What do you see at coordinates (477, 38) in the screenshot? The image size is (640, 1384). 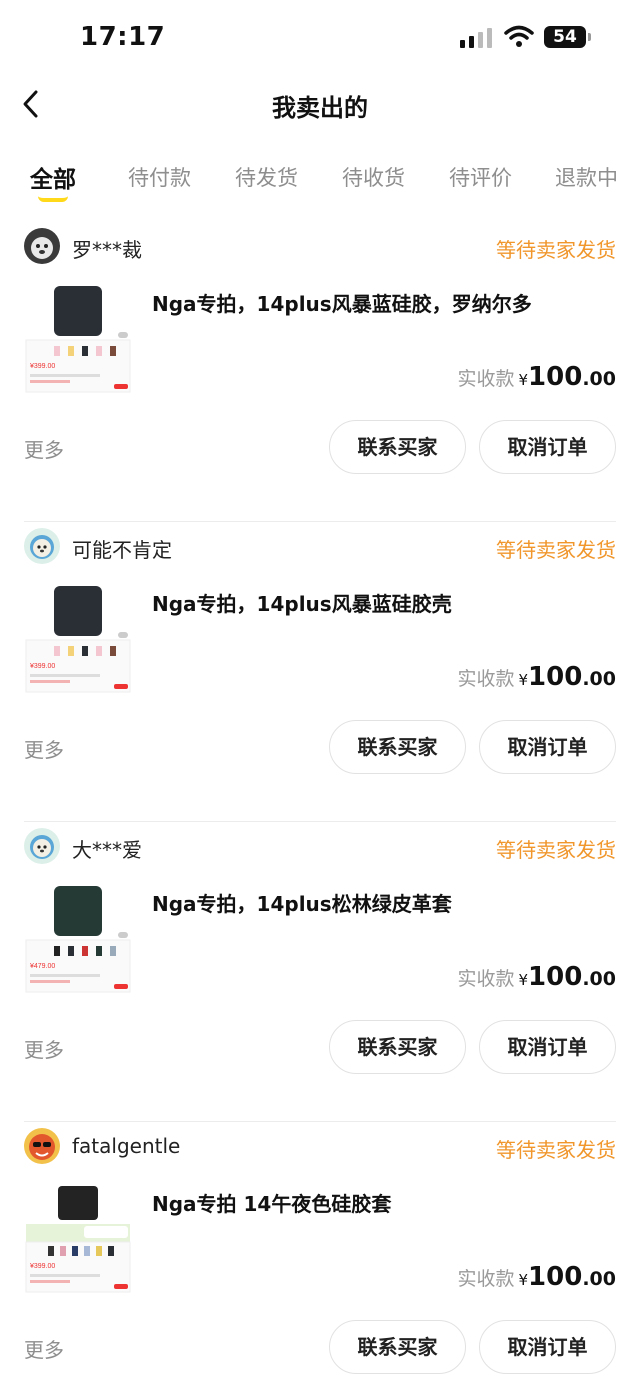 I see `signal-icon` at bounding box center [477, 38].